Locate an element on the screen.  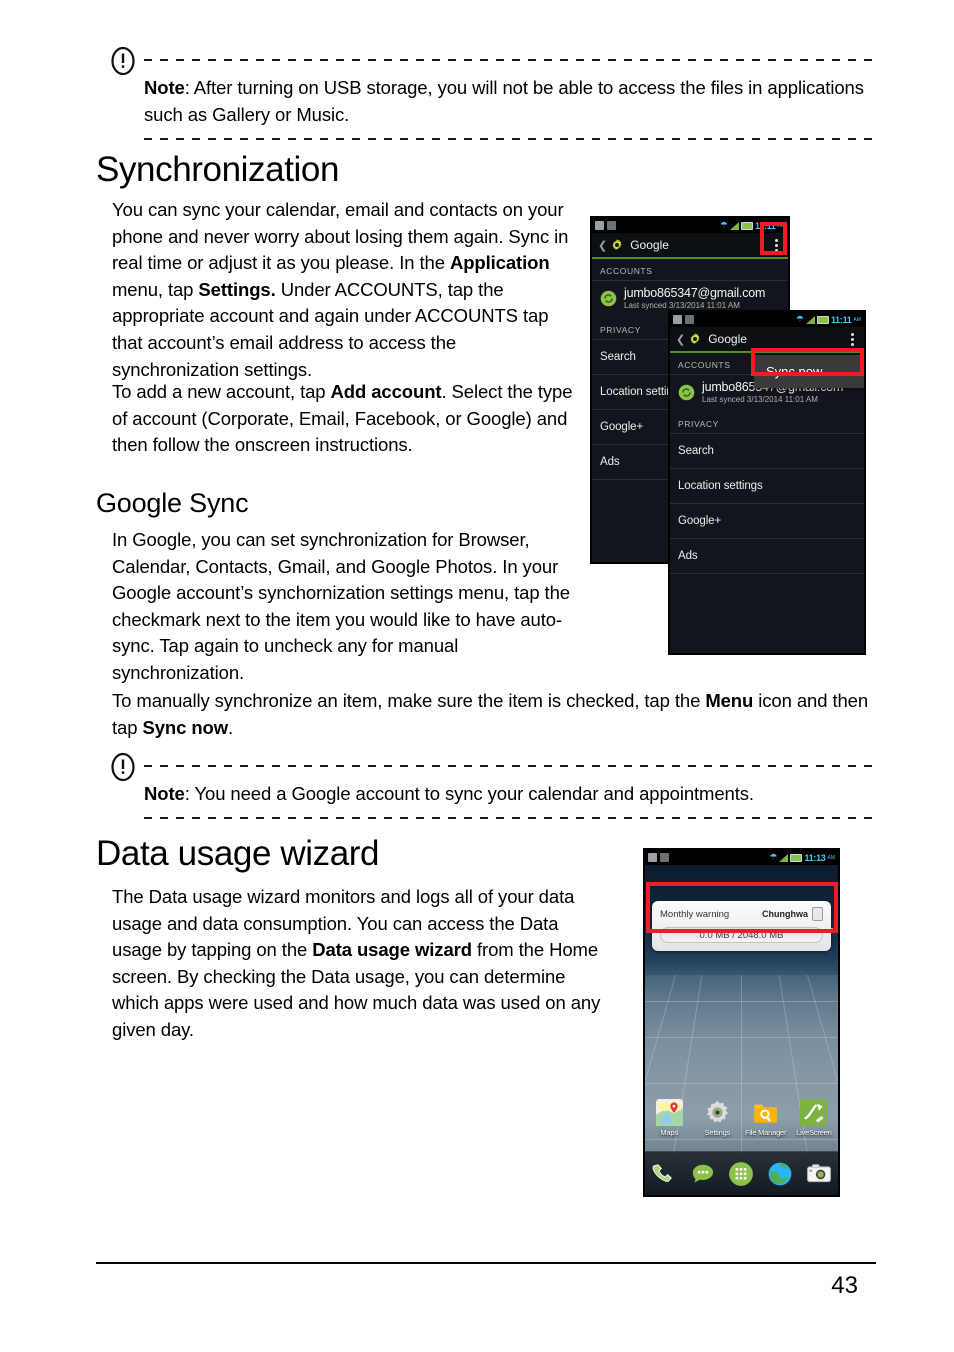
sync-intro-bold-settings: Settings. is located at coordinates (237, 289).